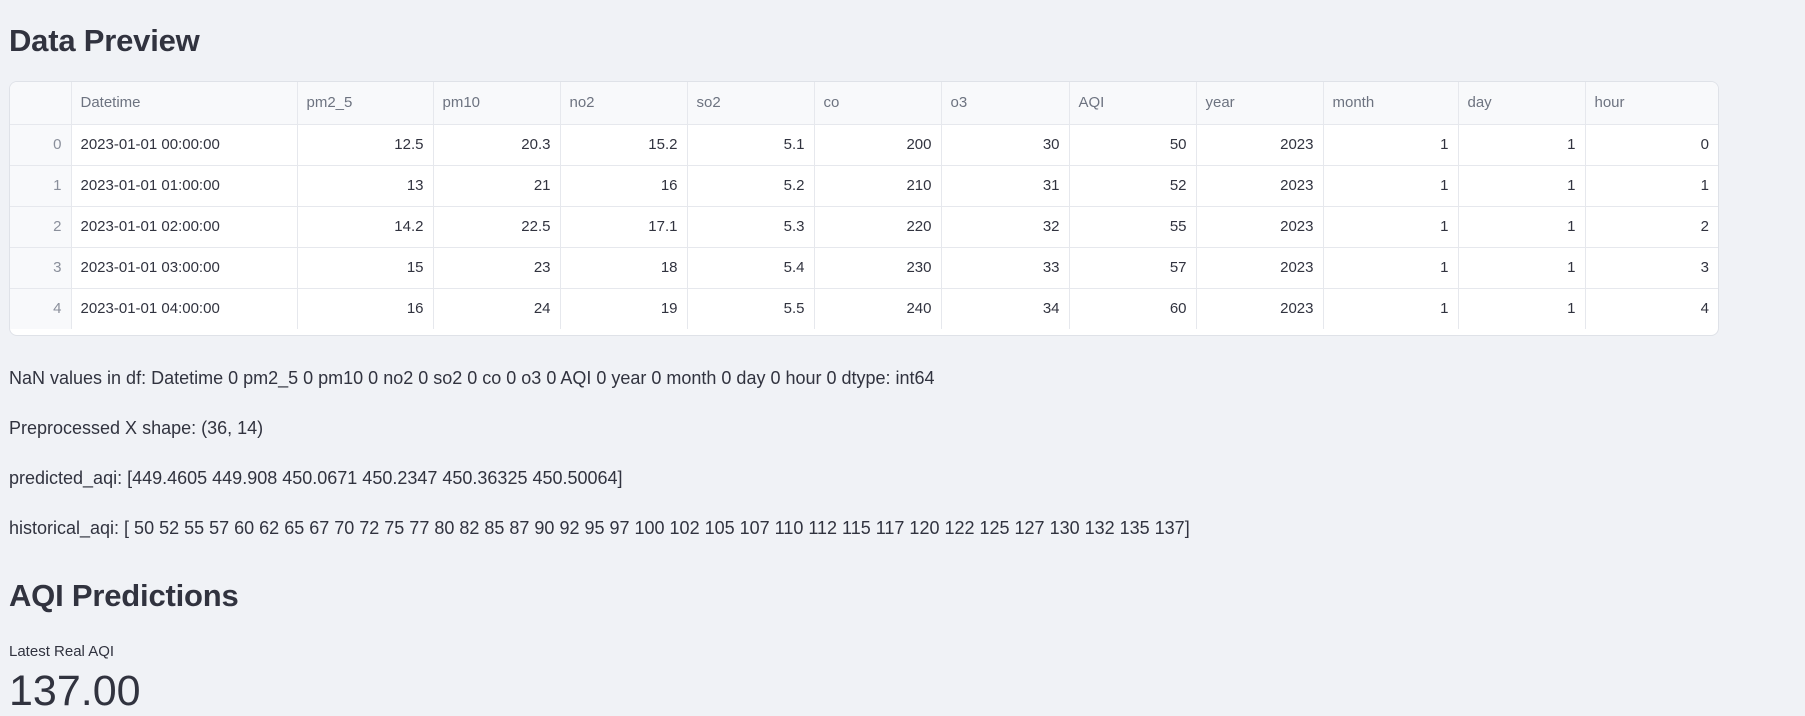 The width and height of the screenshot is (1805, 716). I want to click on column-header-pm2_5: pm2_5, so click(365, 103).